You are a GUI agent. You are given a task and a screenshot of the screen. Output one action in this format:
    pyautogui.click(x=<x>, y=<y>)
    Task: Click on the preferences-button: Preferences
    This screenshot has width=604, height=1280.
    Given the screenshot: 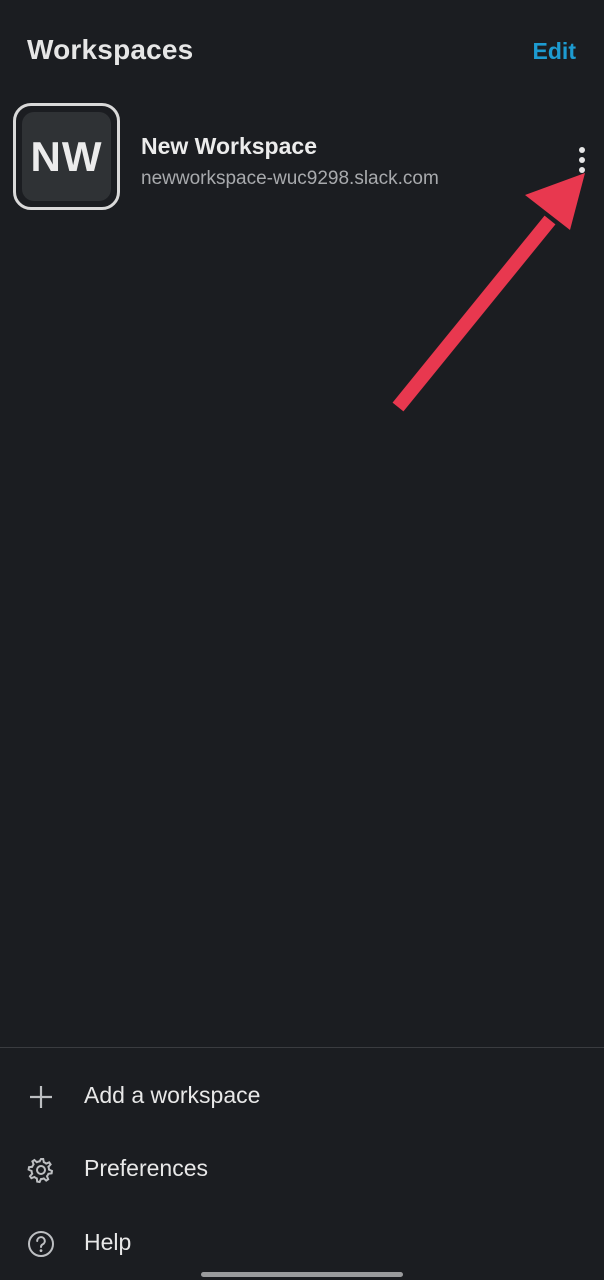 What is the action you would take?
    pyautogui.click(x=302, y=1169)
    